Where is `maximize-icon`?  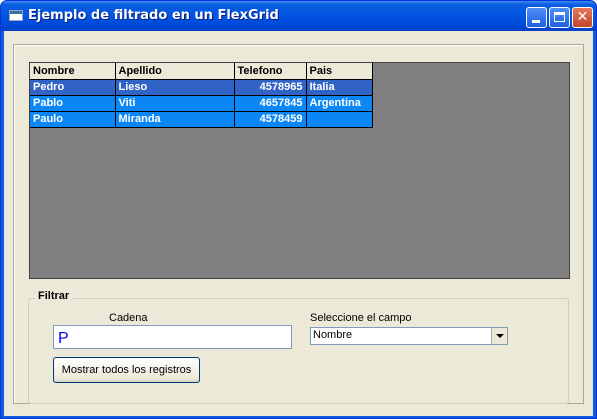
maximize-icon is located at coordinates (559, 17).